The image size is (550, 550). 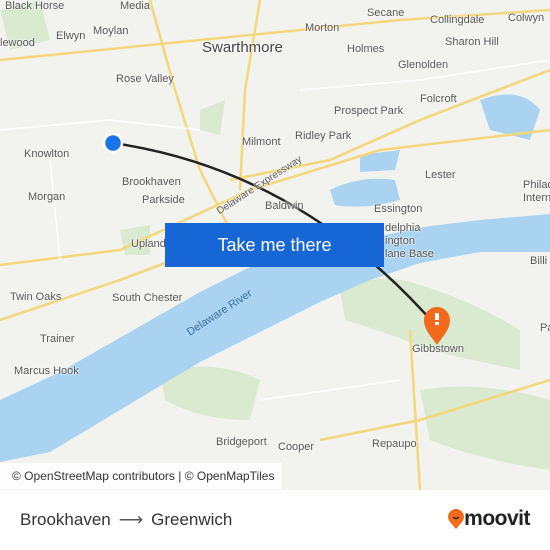 What do you see at coordinates (113, 143) in the screenshot?
I see `origin-marker` at bounding box center [113, 143].